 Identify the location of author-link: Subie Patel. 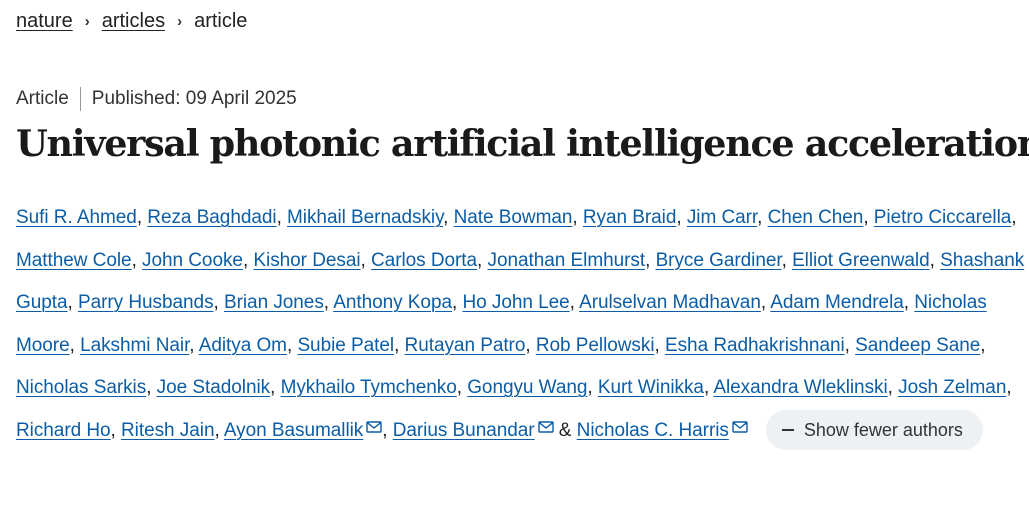
(345, 345).